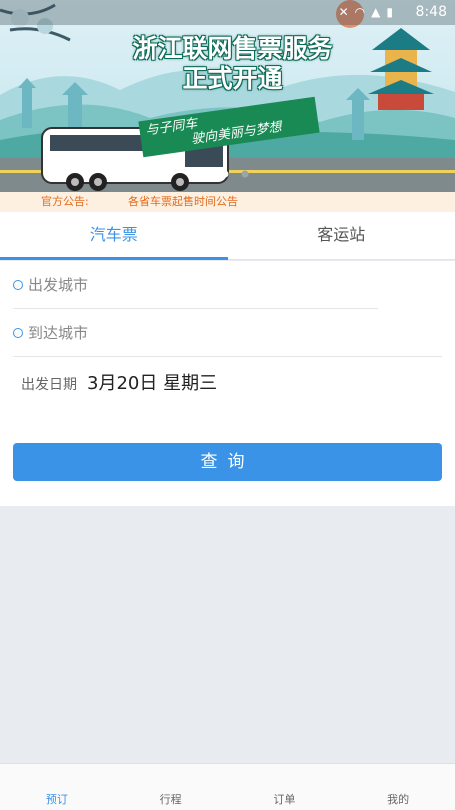 Image resolution: width=455 pixels, height=810 pixels. What do you see at coordinates (18, 332) in the screenshot?
I see `arrival-dot-icon` at bounding box center [18, 332].